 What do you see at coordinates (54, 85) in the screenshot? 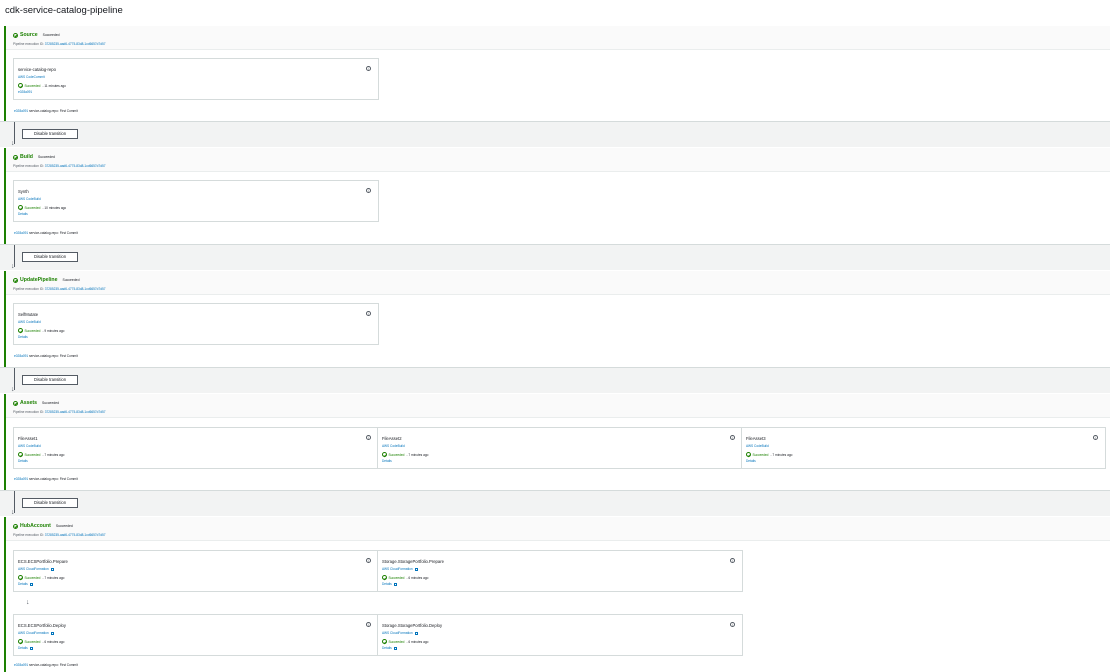
I see `action-time: - 11 minutes ago` at bounding box center [54, 85].